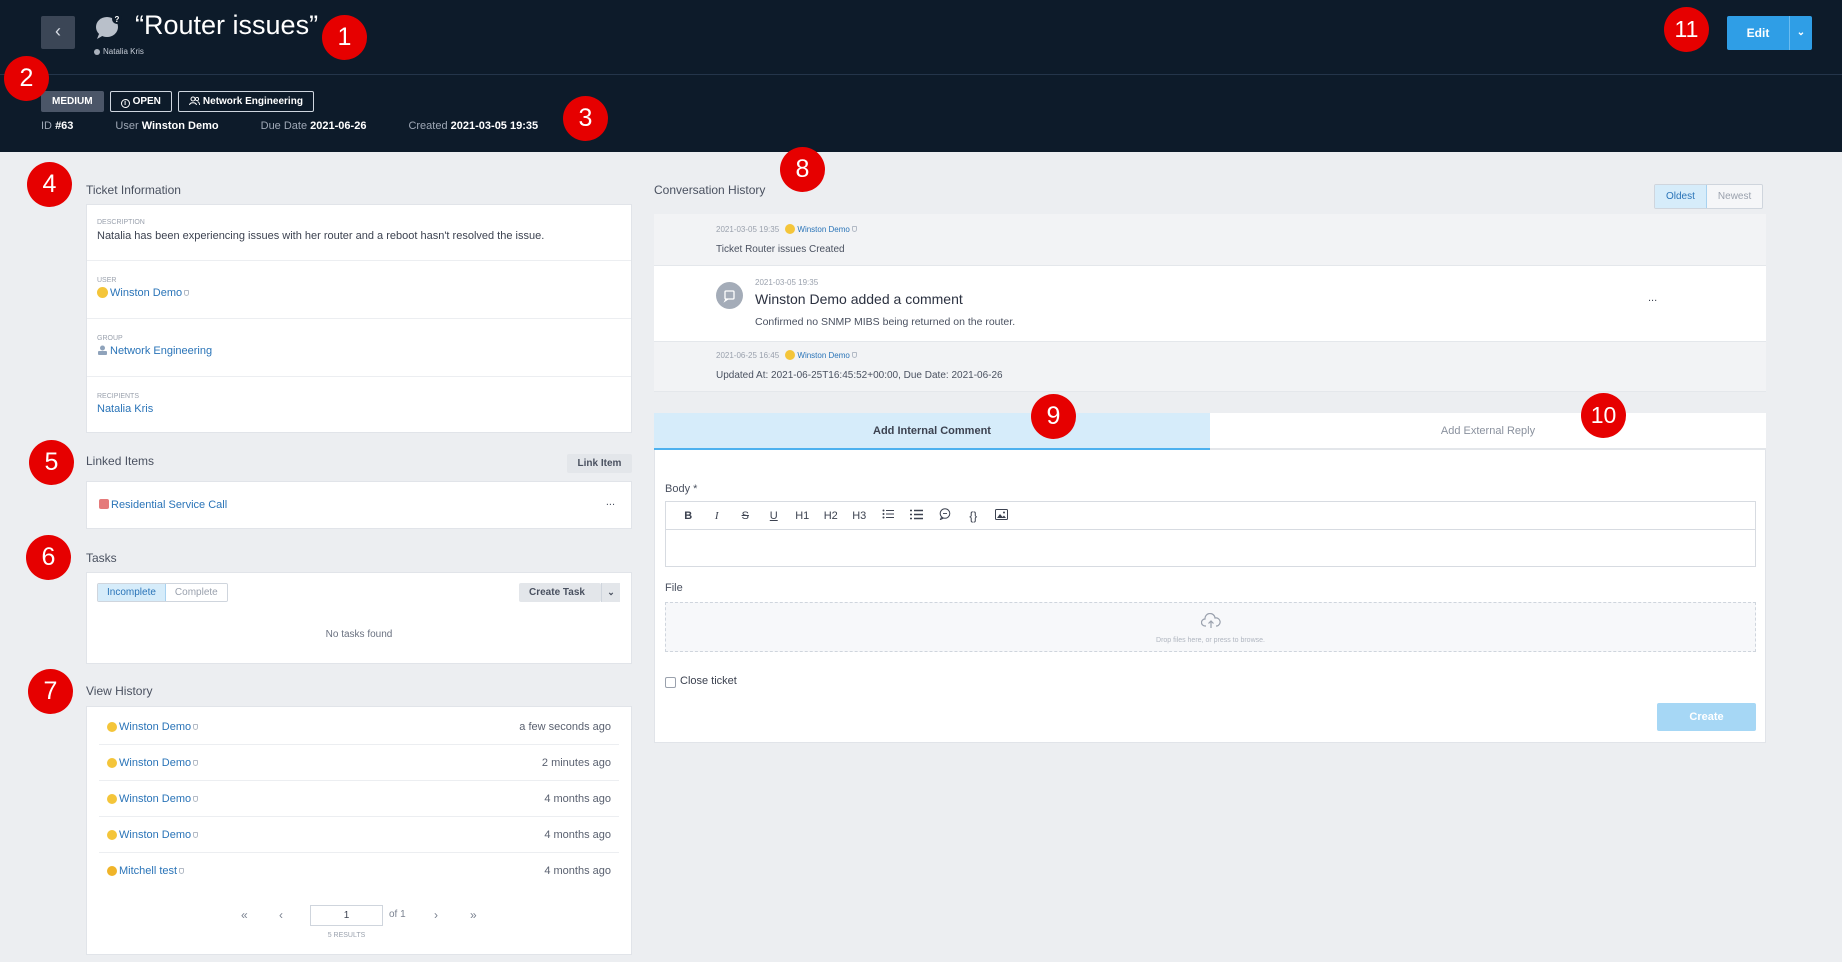 This screenshot has width=1842, height=962. Describe the element at coordinates (1758, 33) in the screenshot. I see `edit-button-label: Edit` at that location.